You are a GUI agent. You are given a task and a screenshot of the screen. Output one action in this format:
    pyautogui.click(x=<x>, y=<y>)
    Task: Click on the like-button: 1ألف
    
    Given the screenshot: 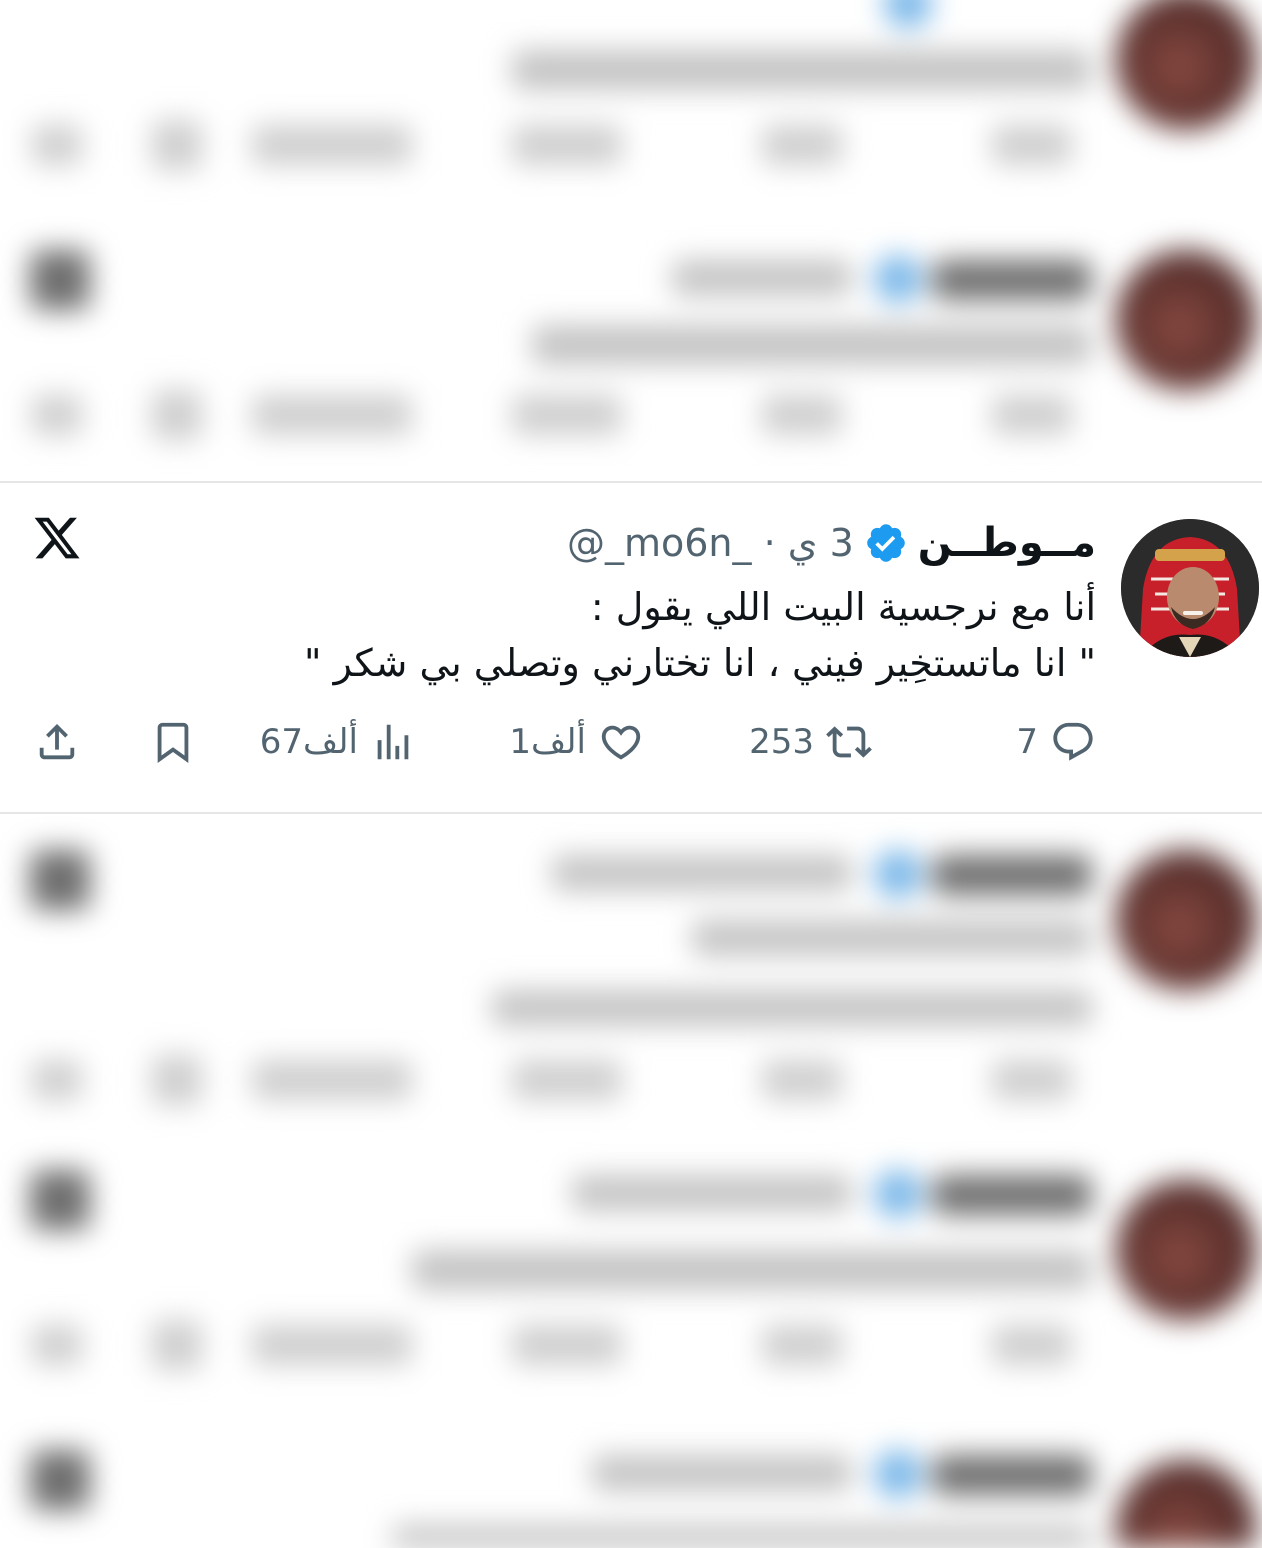 What is the action you would take?
    pyautogui.click(x=576, y=742)
    